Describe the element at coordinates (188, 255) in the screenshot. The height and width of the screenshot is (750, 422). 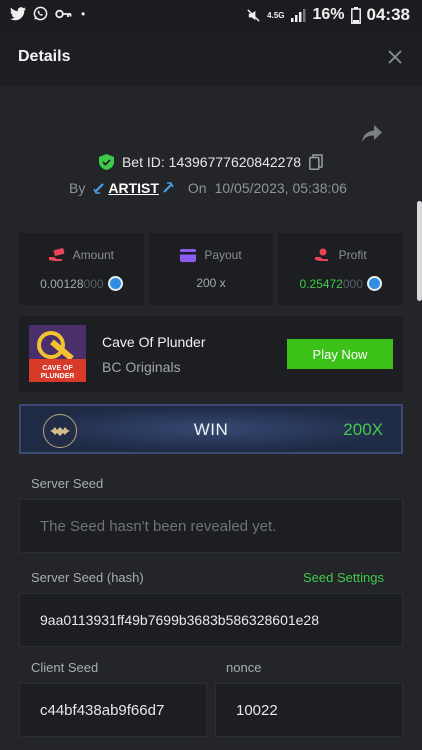
I see `wallet-icon` at that location.